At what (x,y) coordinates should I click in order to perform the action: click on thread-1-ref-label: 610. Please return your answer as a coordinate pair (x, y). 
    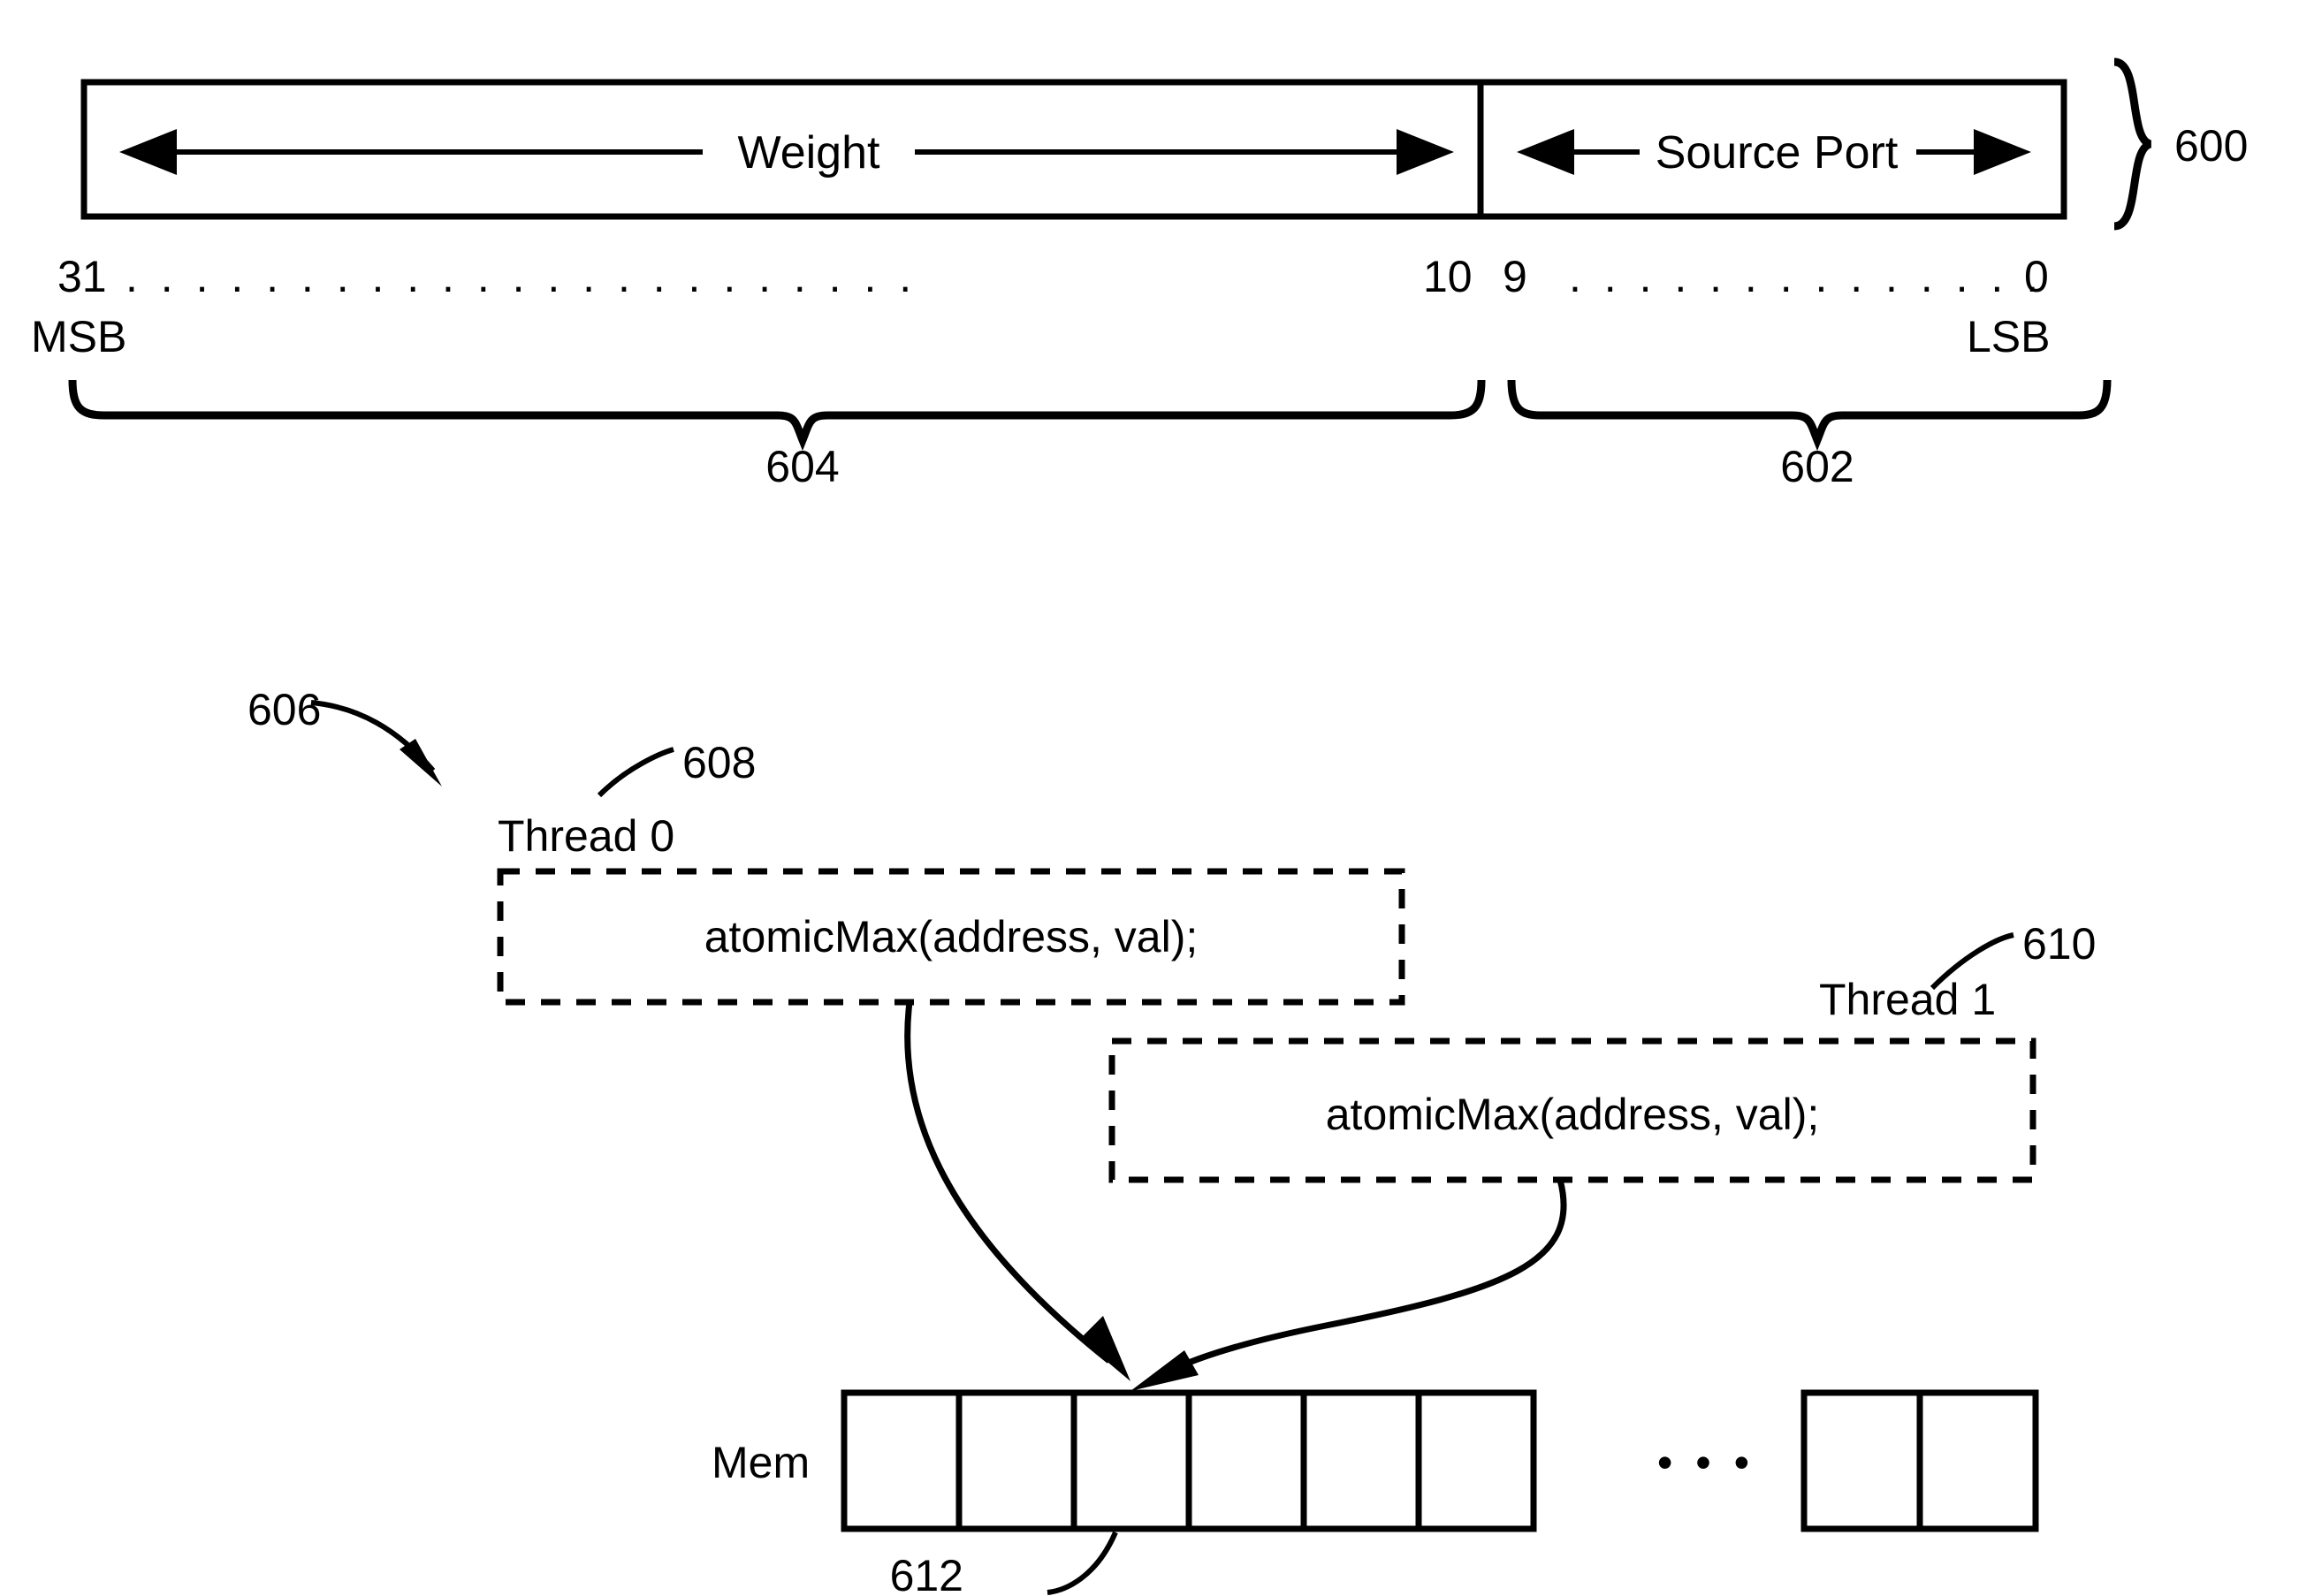
    Looking at the image, I should click on (2059, 944).